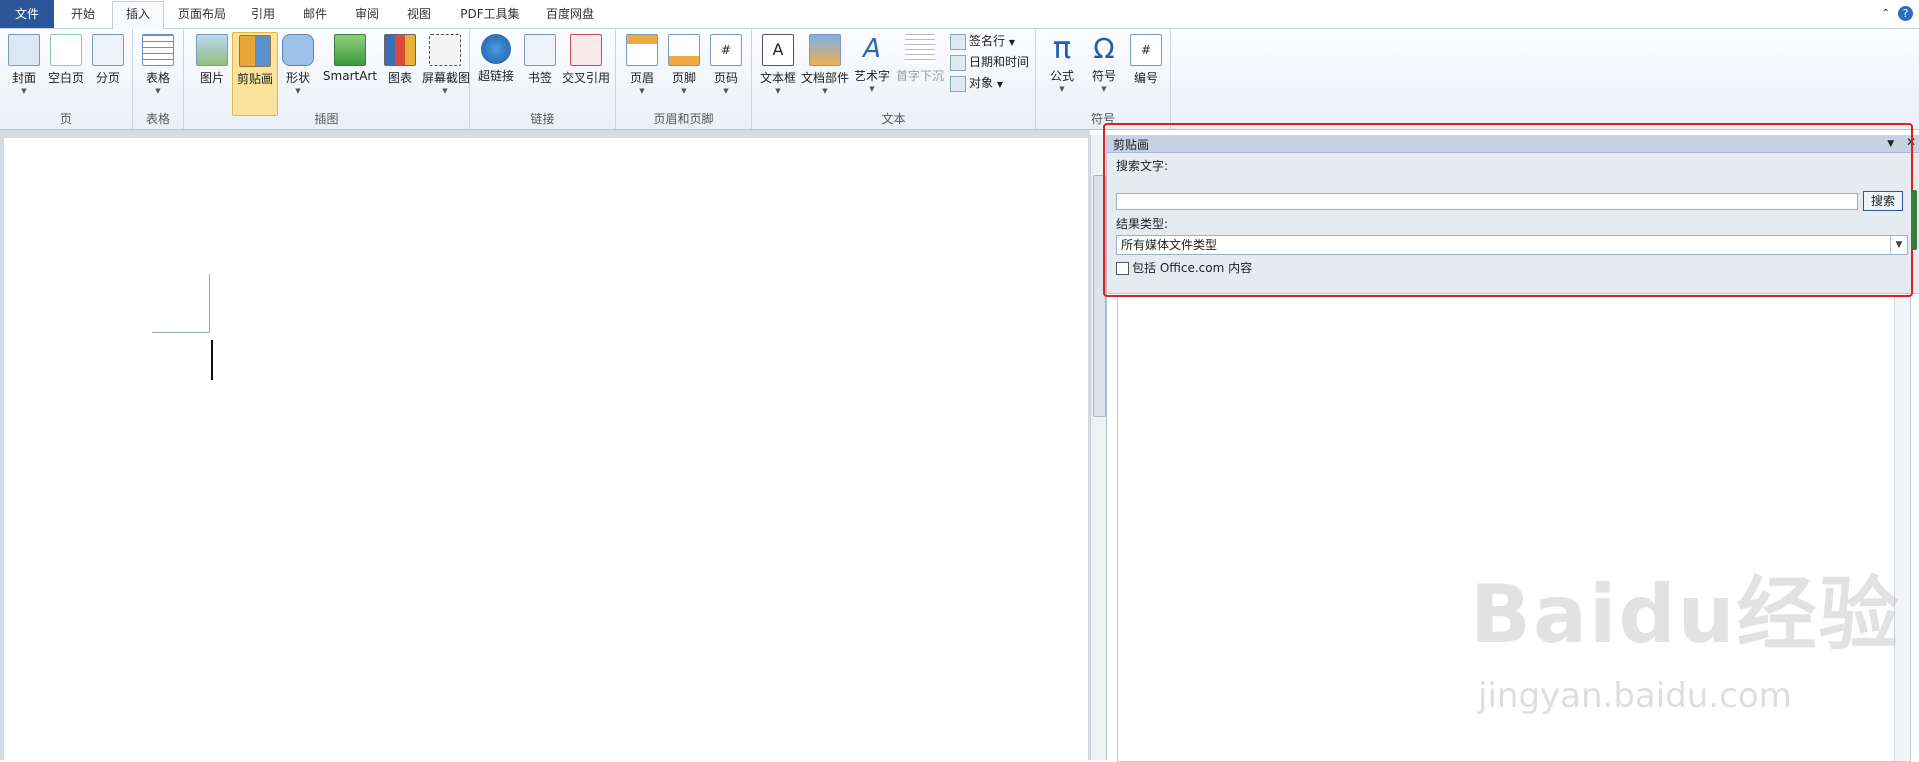  I want to click on help-icon: ?, so click(1905, 13).